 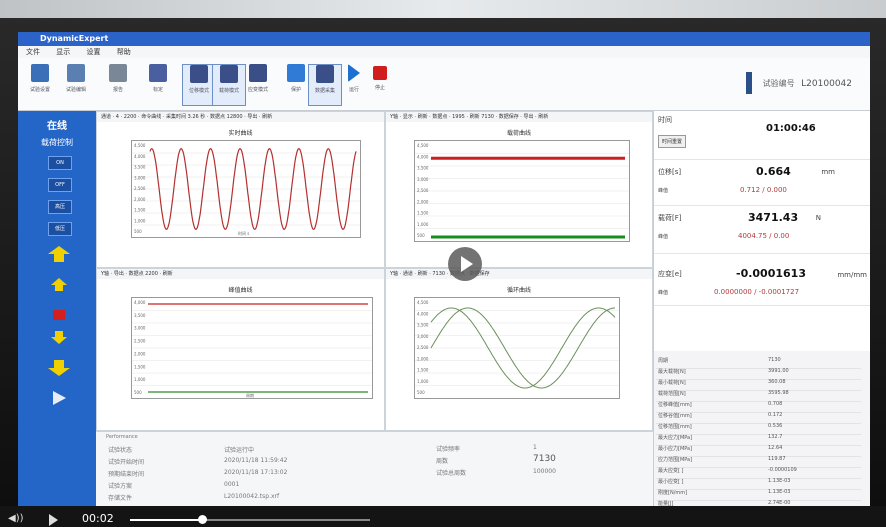 I want to click on window-title: DynamicExpert, so click(x=74, y=38).